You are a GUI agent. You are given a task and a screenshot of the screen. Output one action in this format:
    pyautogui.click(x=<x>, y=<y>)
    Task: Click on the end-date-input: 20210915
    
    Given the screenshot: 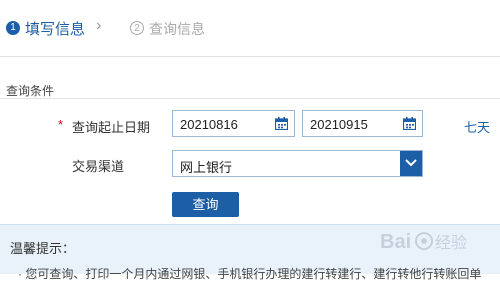 What is the action you would take?
    pyautogui.click(x=362, y=123)
    